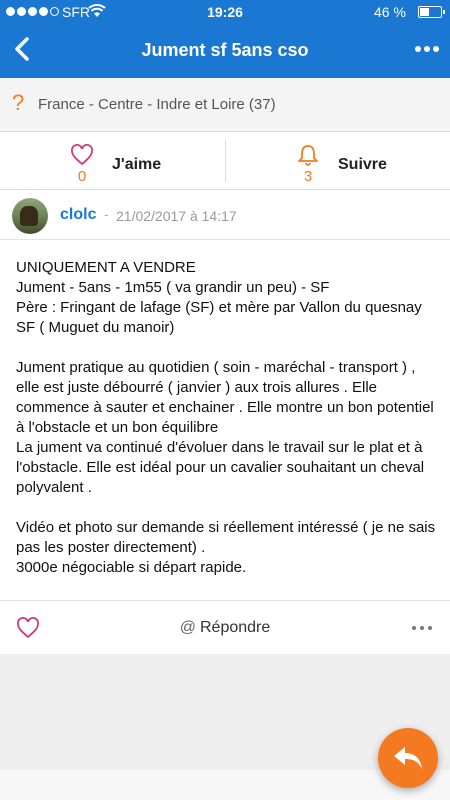  What do you see at coordinates (424, 12) in the screenshot?
I see `battery-level` at bounding box center [424, 12].